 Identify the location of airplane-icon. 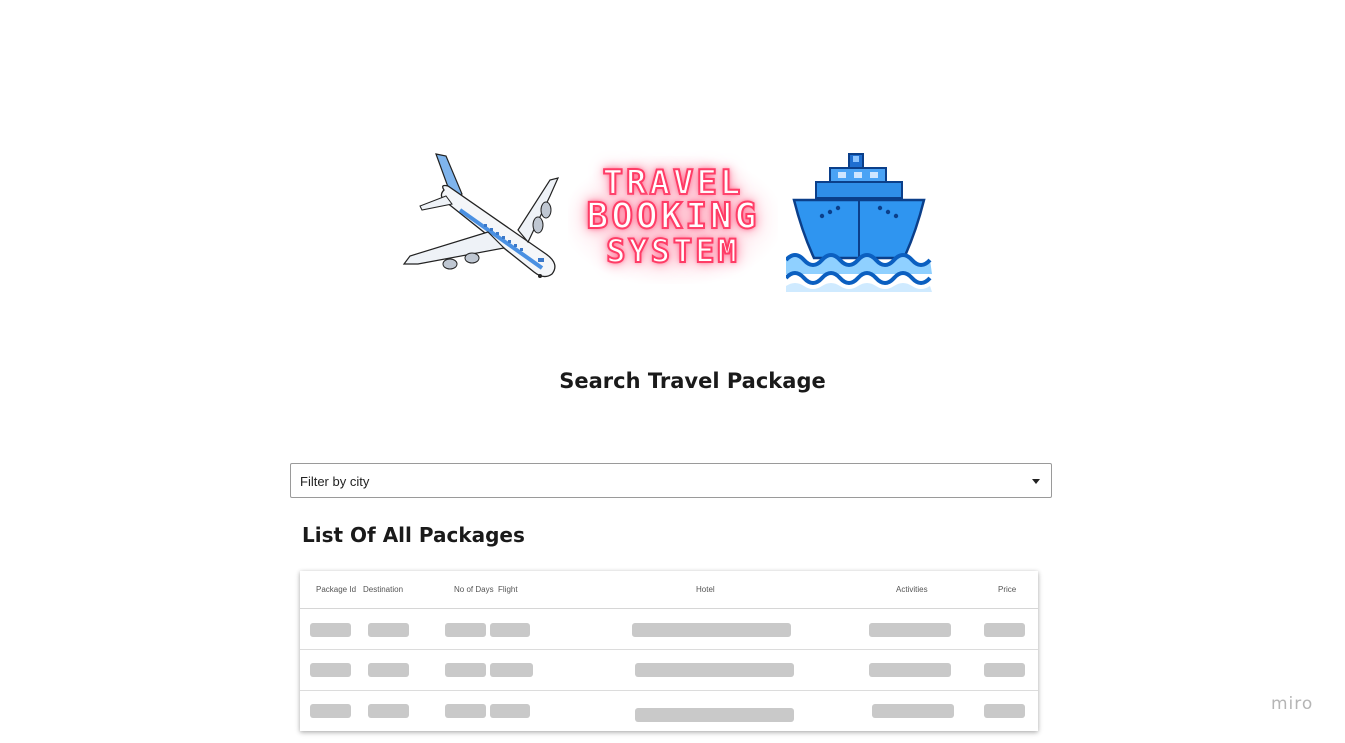
(481, 215).